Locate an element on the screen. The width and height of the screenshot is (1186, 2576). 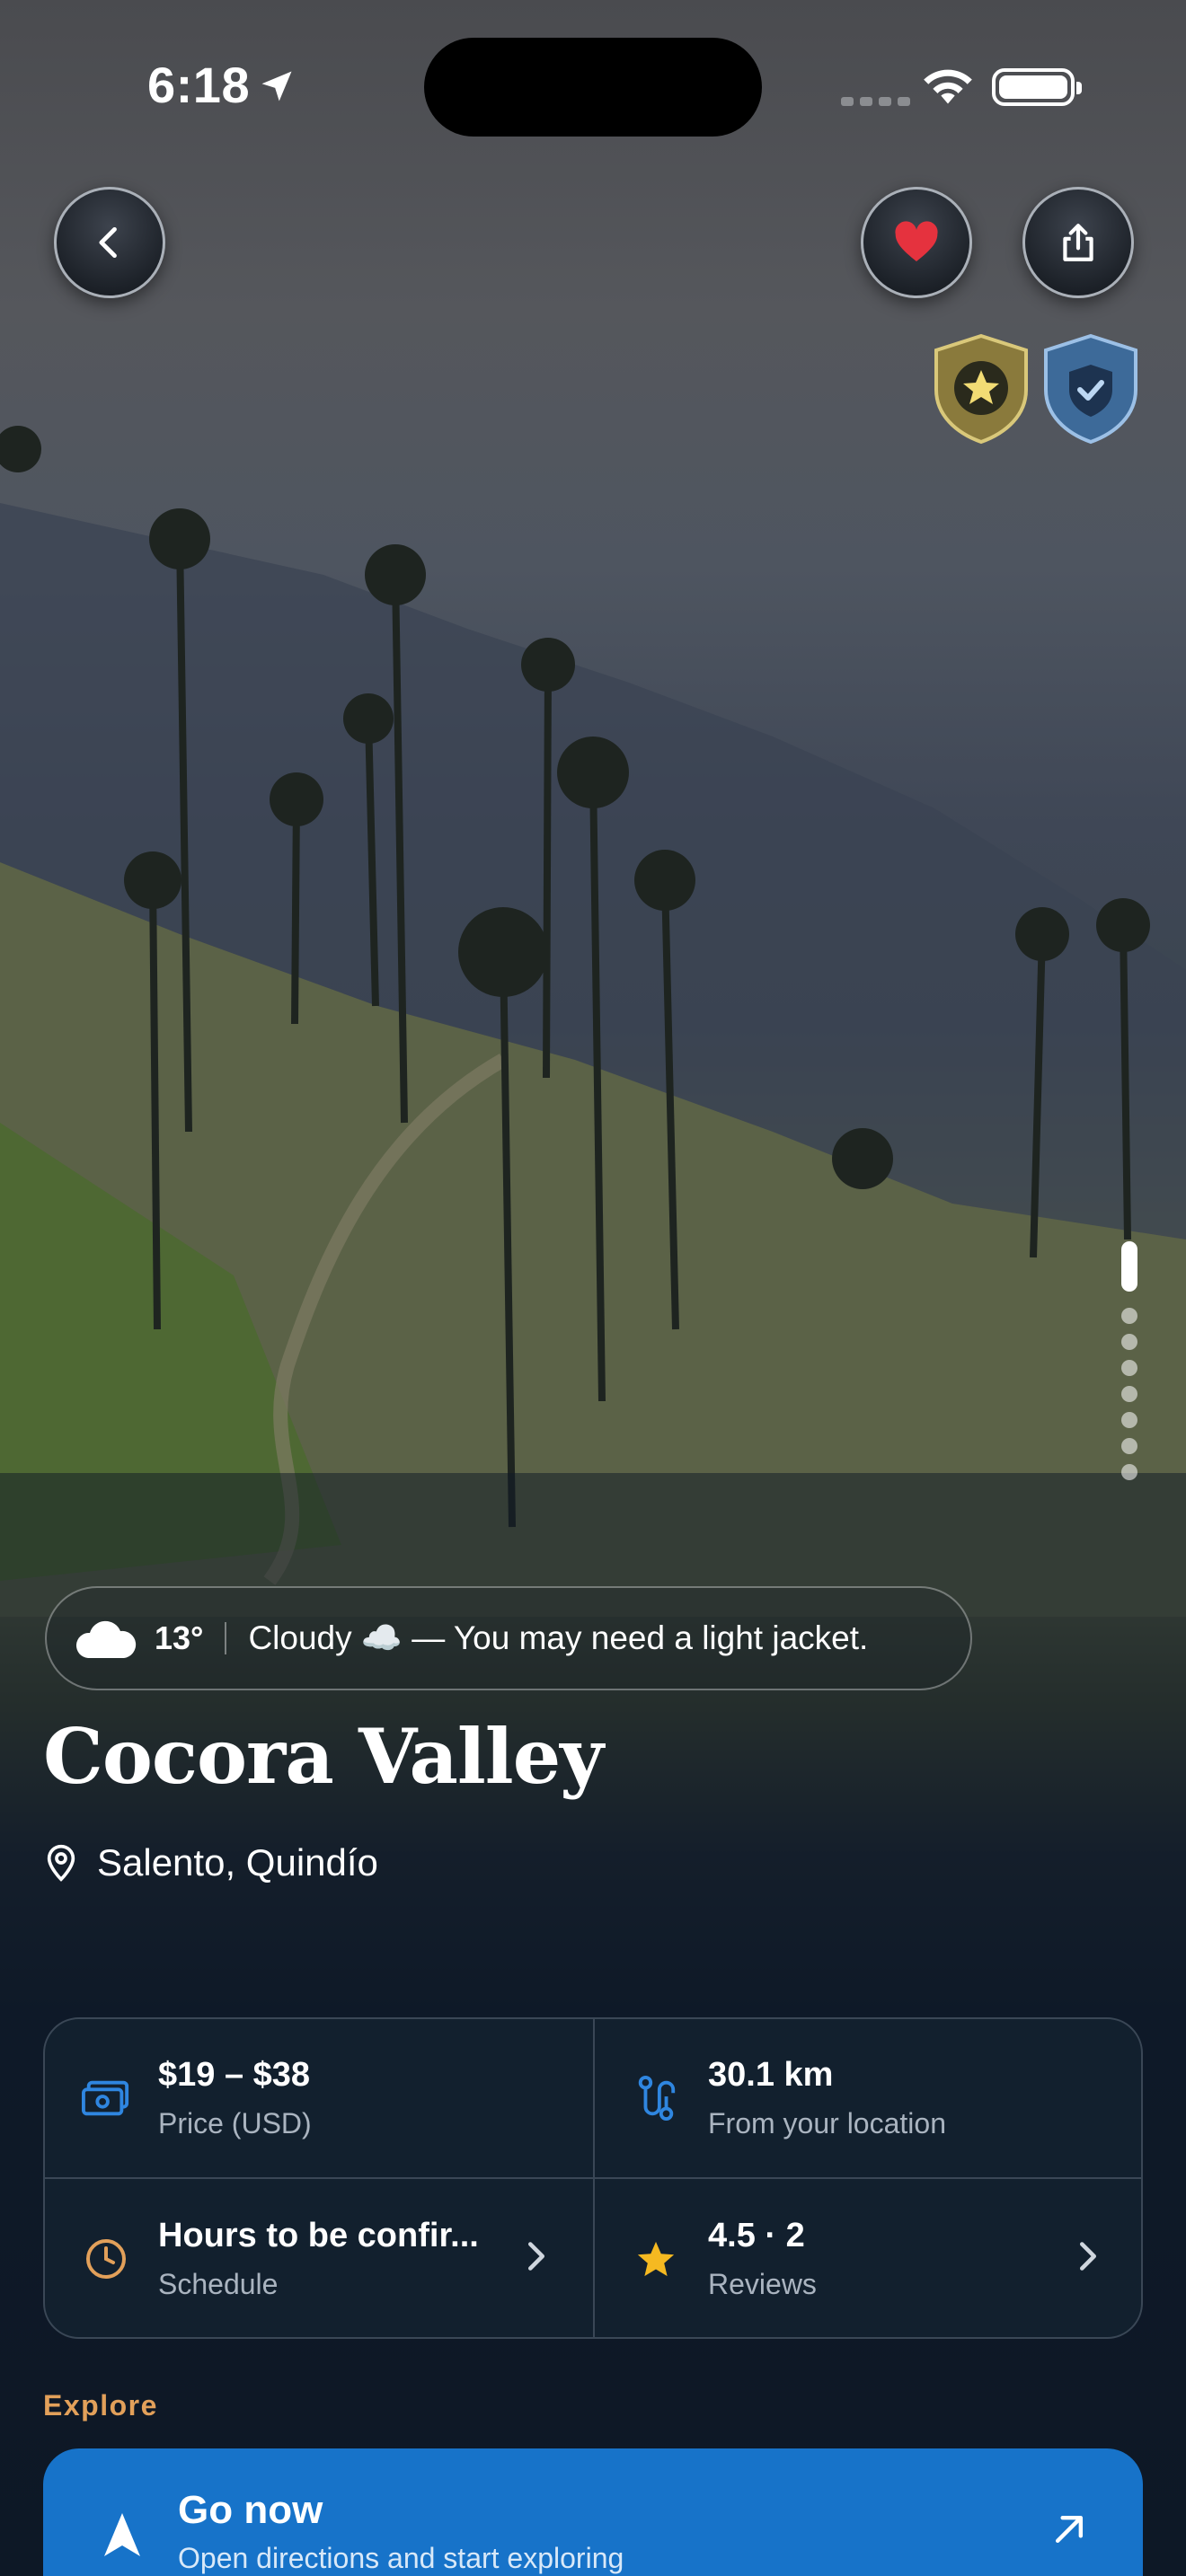
image-pager is located at coordinates (1129, 1365).